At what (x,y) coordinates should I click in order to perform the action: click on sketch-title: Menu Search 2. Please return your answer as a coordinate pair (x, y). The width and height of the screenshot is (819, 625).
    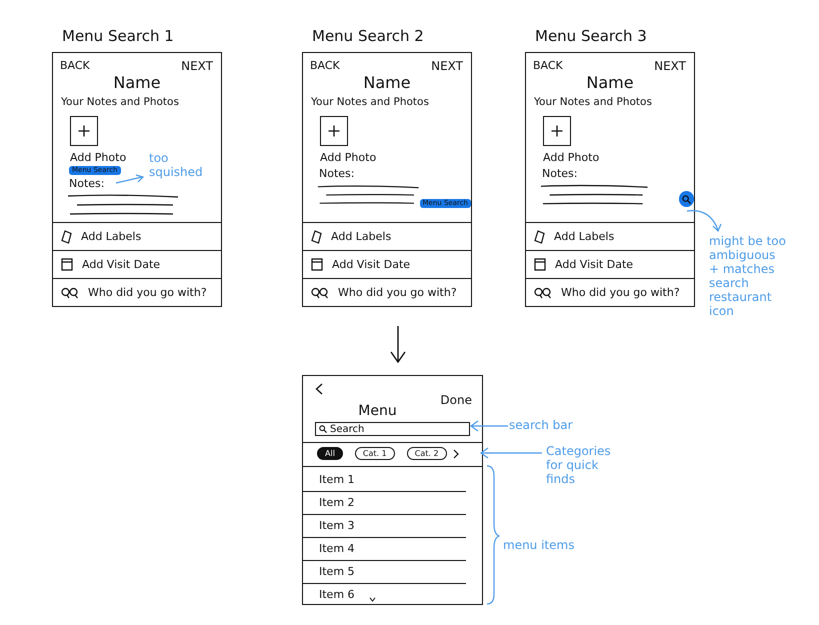
    Looking at the image, I should click on (367, 36).